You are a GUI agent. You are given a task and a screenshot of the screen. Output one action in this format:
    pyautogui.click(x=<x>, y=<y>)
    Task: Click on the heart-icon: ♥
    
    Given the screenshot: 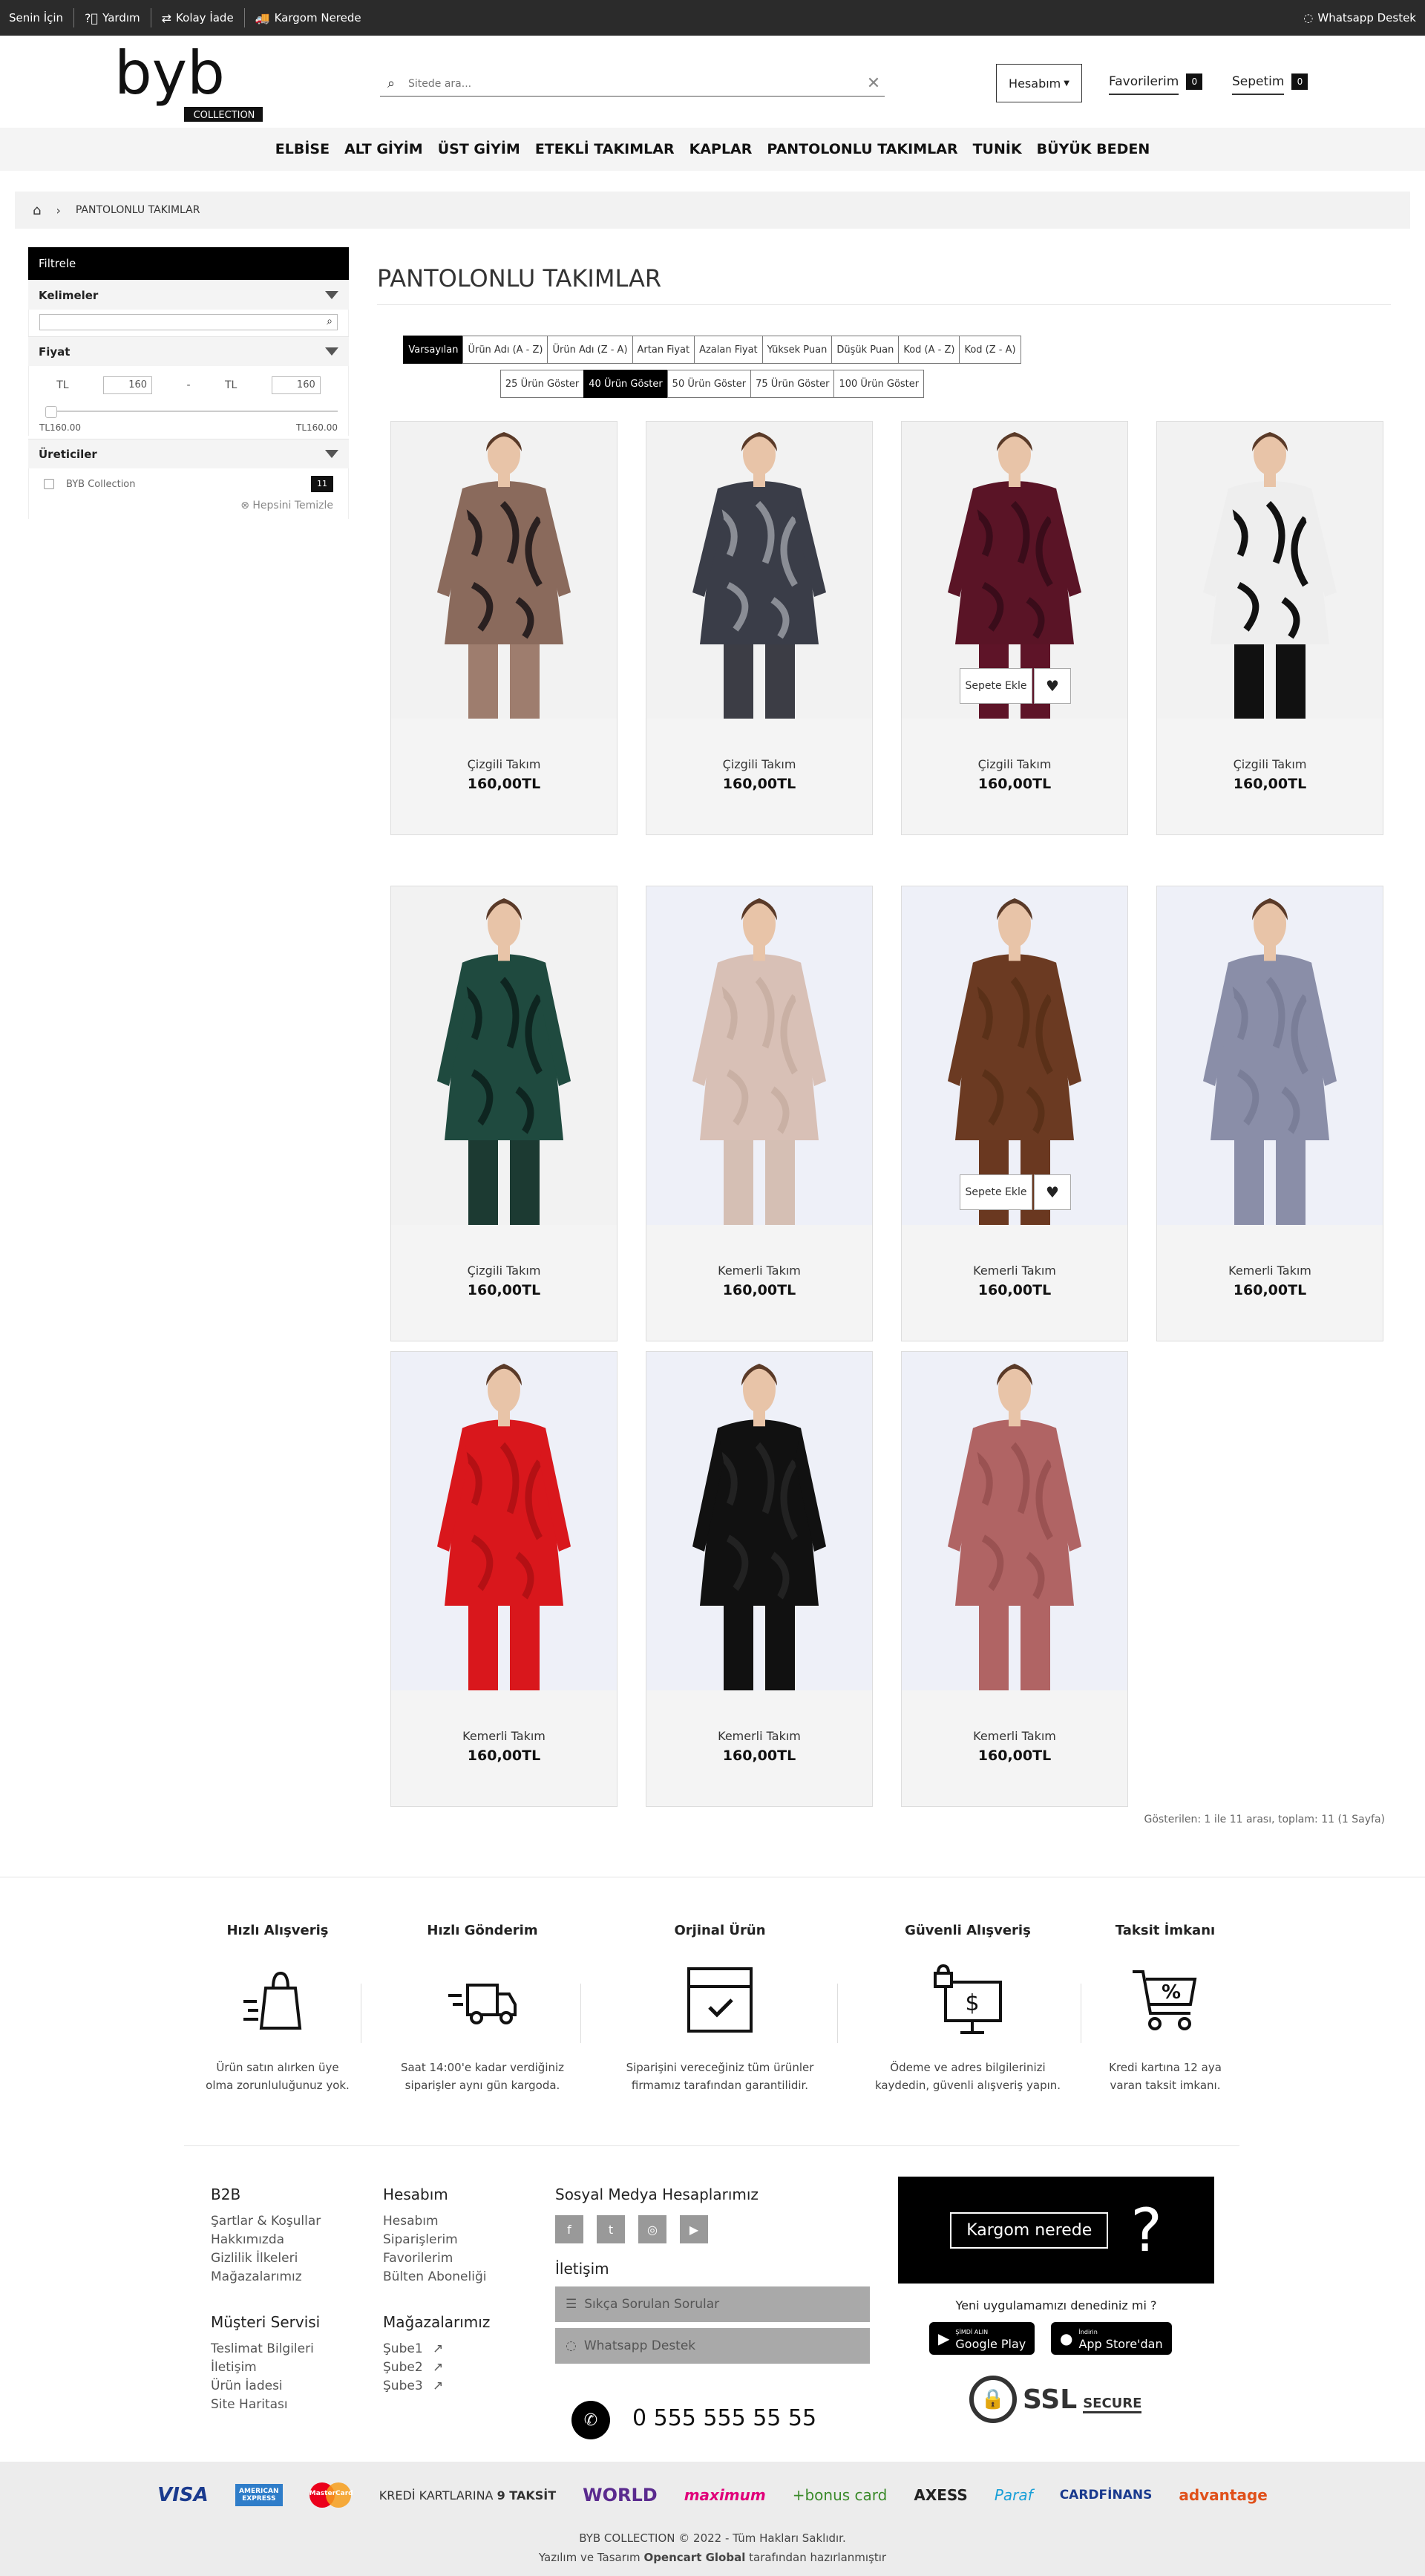 What is the action you would take?
    pyautogui.click(x=1052, y=1192)
    